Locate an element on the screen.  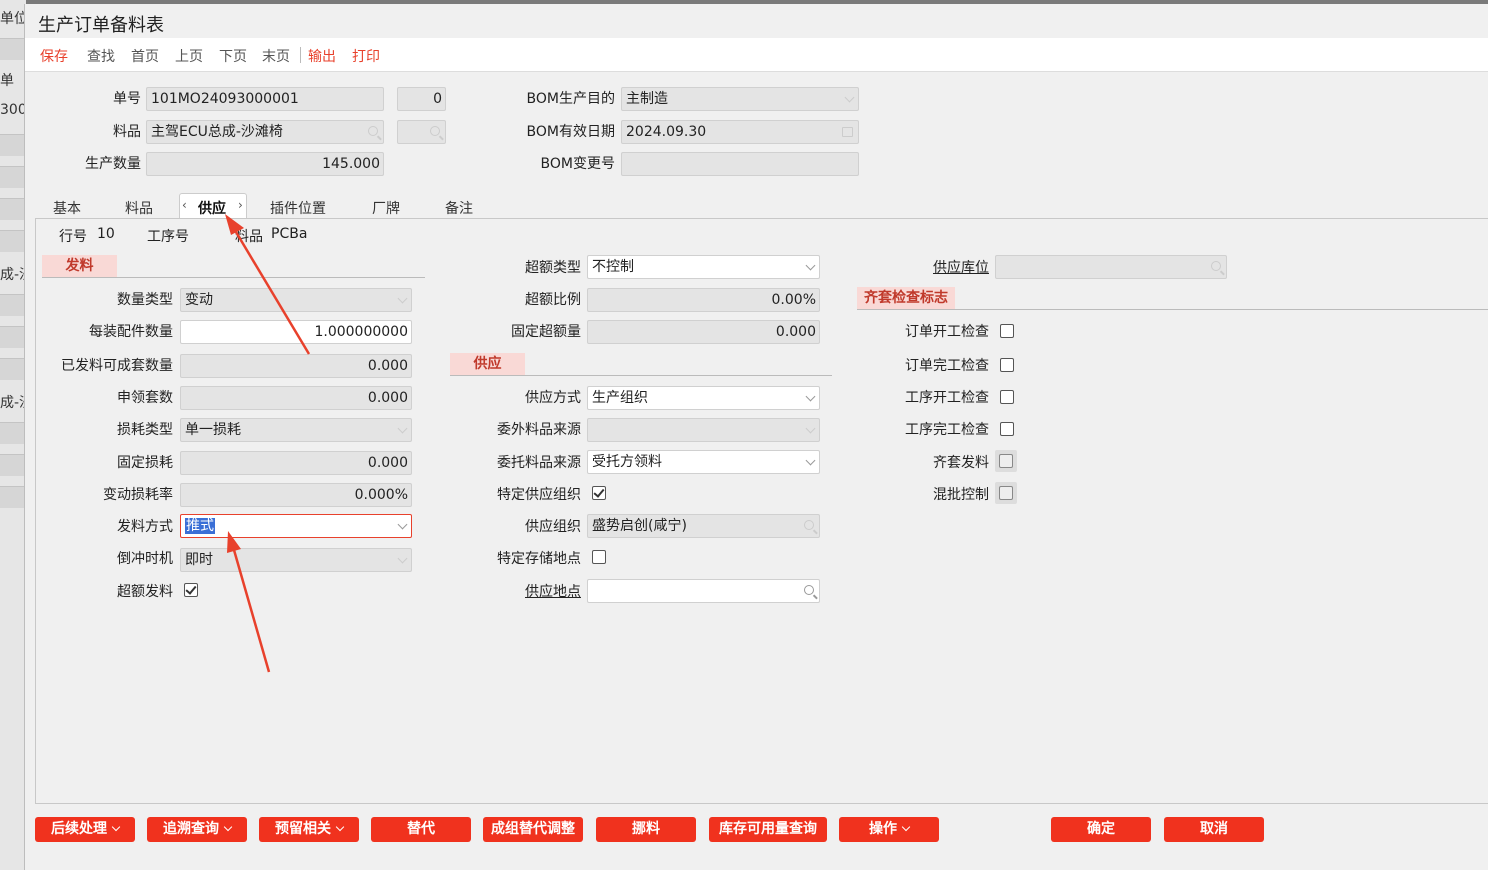
op-start-check-checkbox is located at coordinates (1007, 397).